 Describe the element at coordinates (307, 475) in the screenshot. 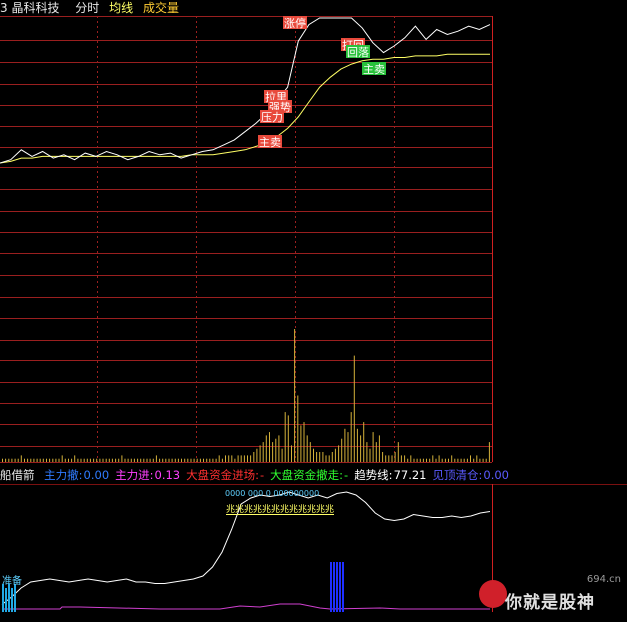

I see `indicator-label: 大盘资金撤走:` at that location.